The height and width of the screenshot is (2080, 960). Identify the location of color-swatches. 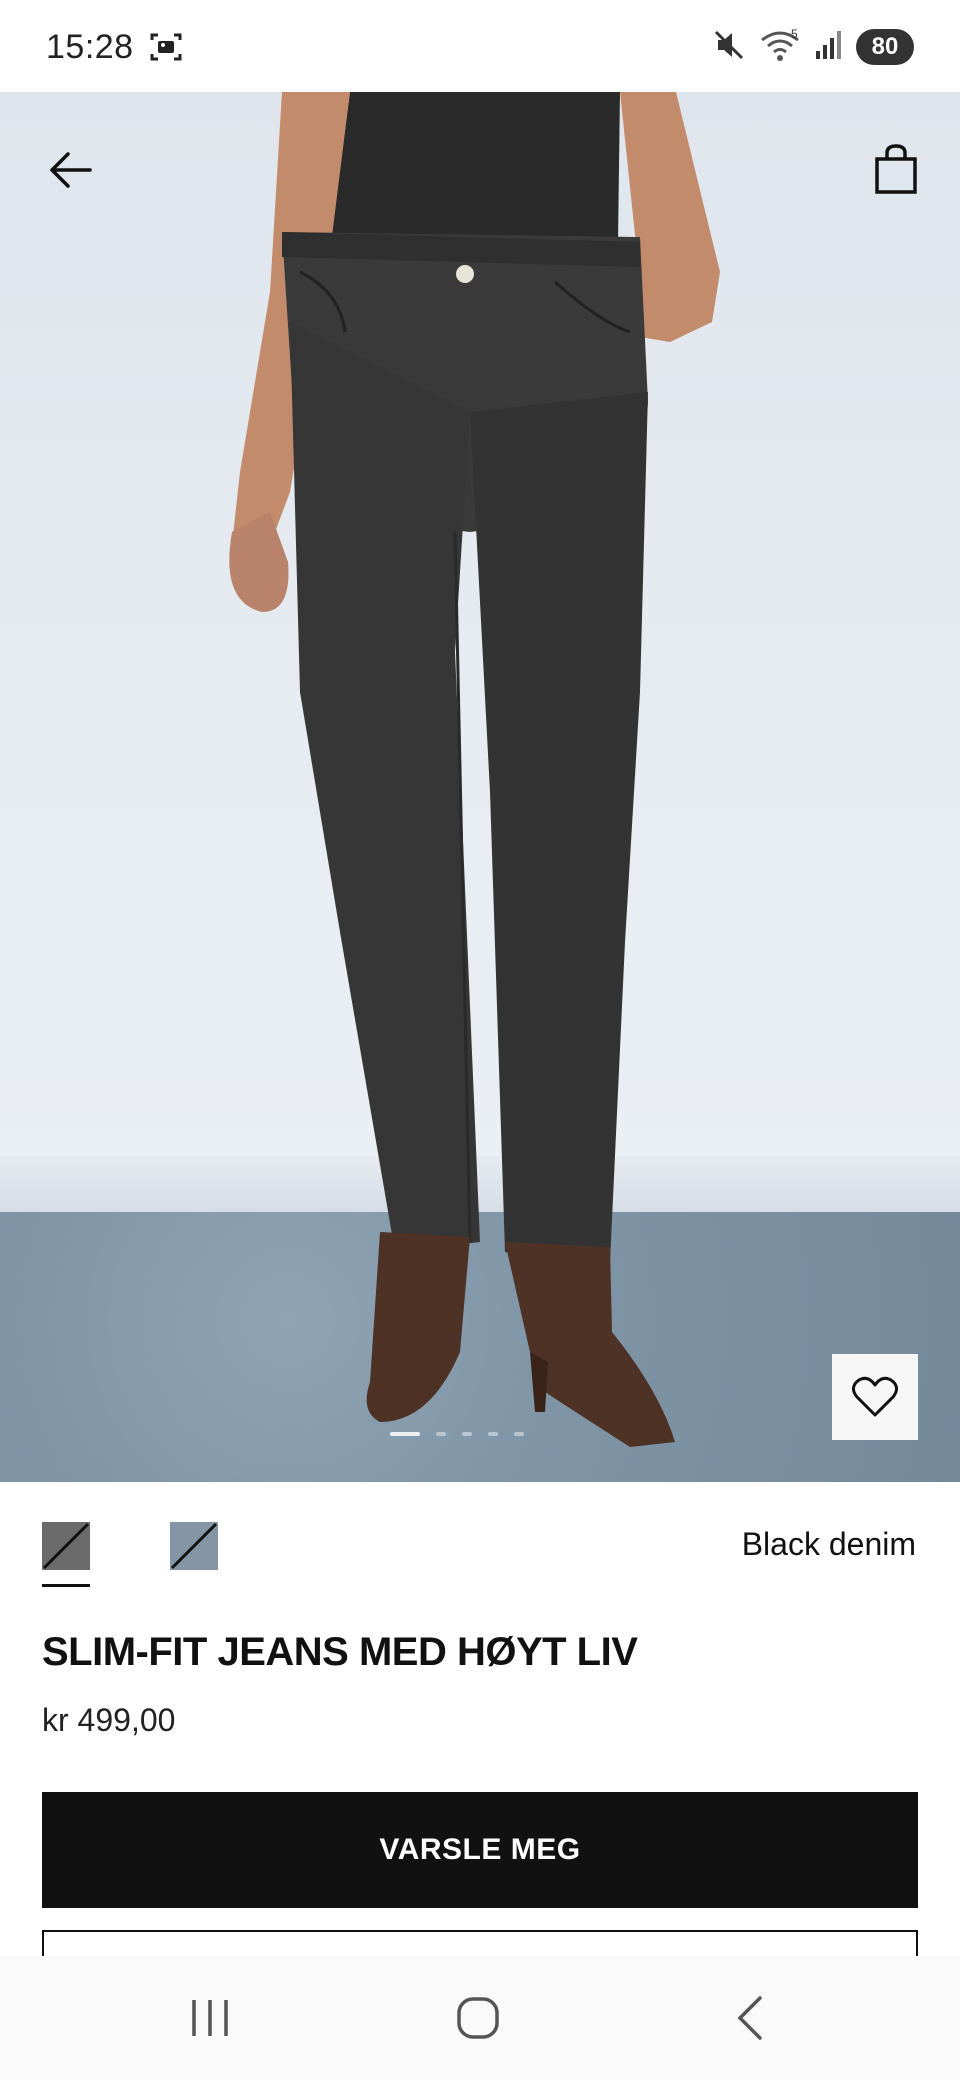
(130, 1546).